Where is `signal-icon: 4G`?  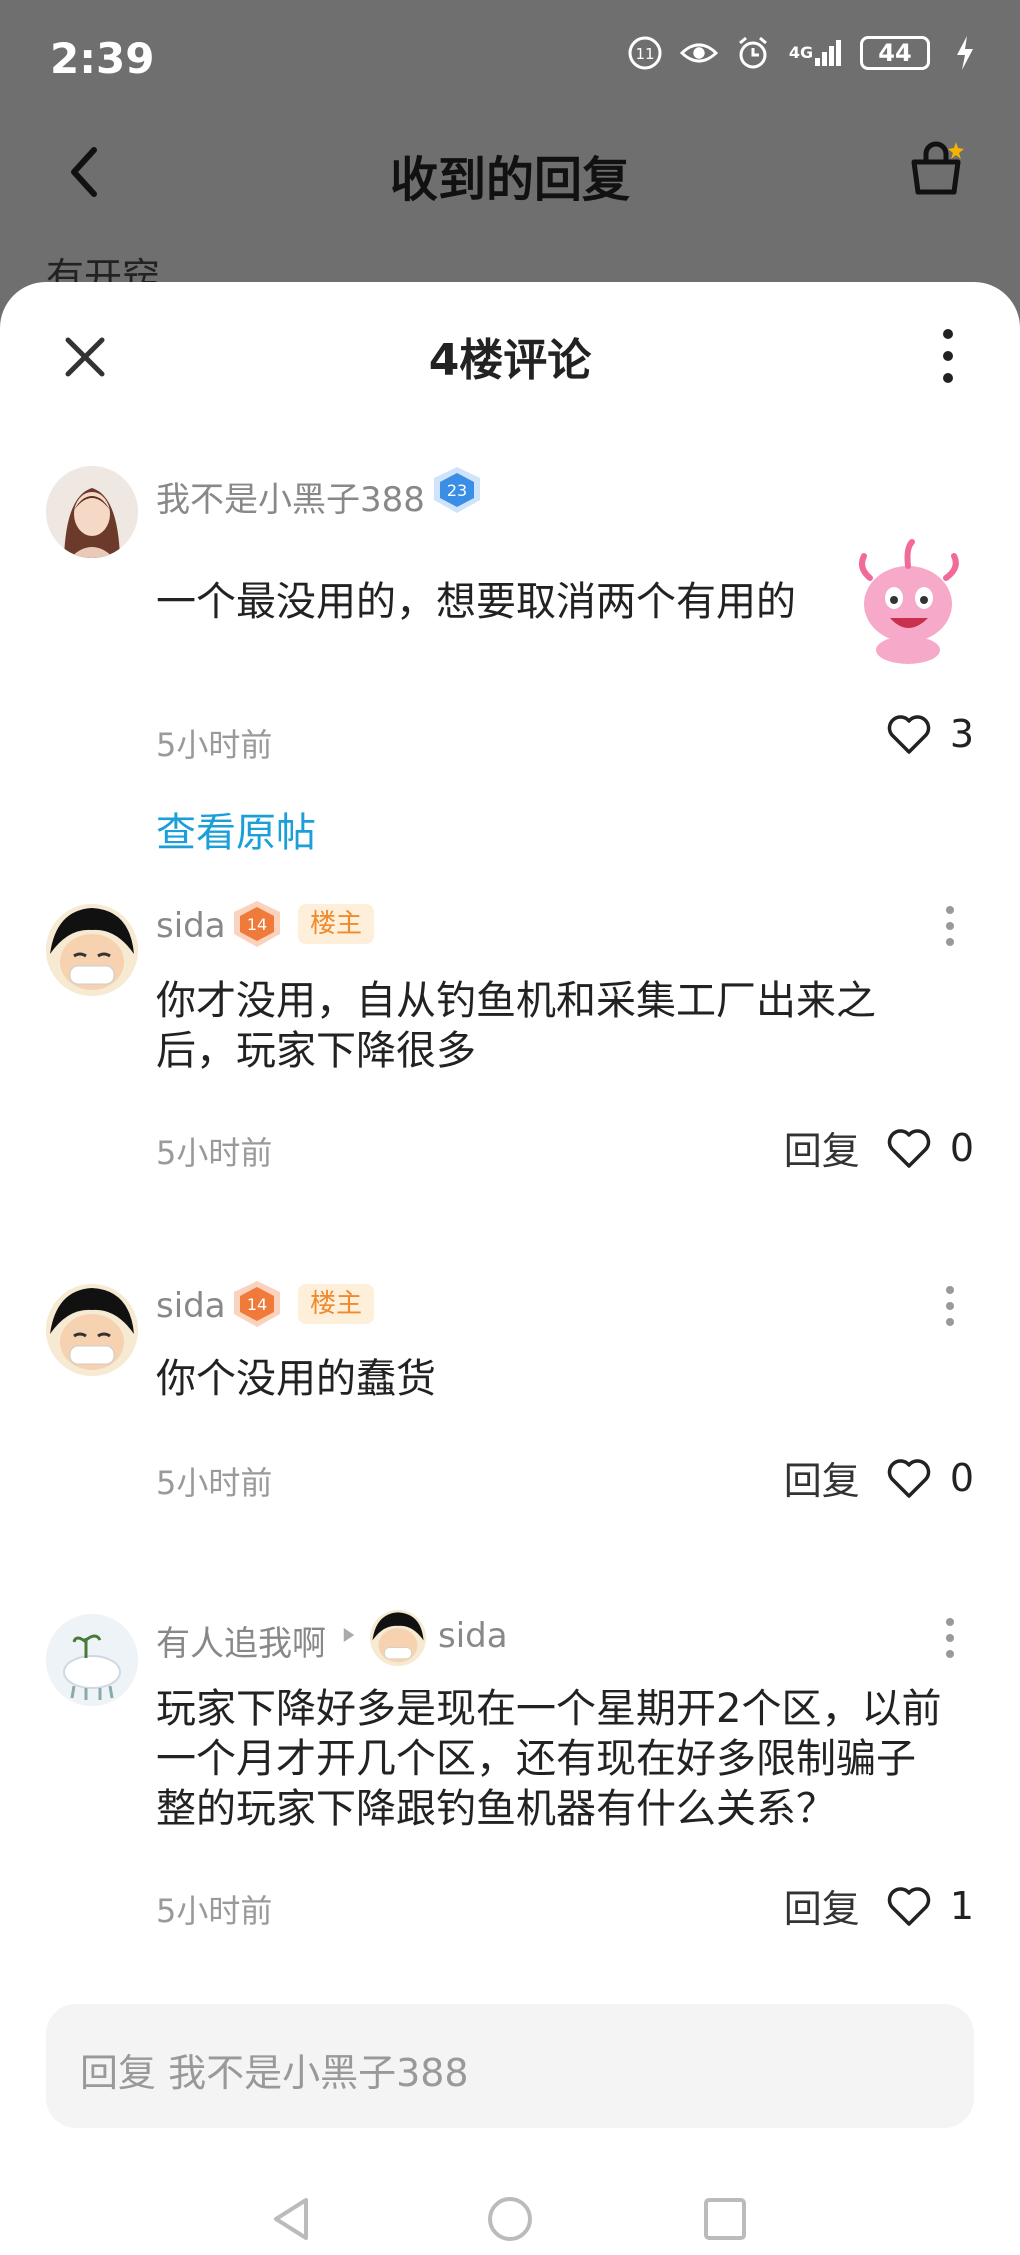
signal-icon: 4G is located at coordinates (816, 53).